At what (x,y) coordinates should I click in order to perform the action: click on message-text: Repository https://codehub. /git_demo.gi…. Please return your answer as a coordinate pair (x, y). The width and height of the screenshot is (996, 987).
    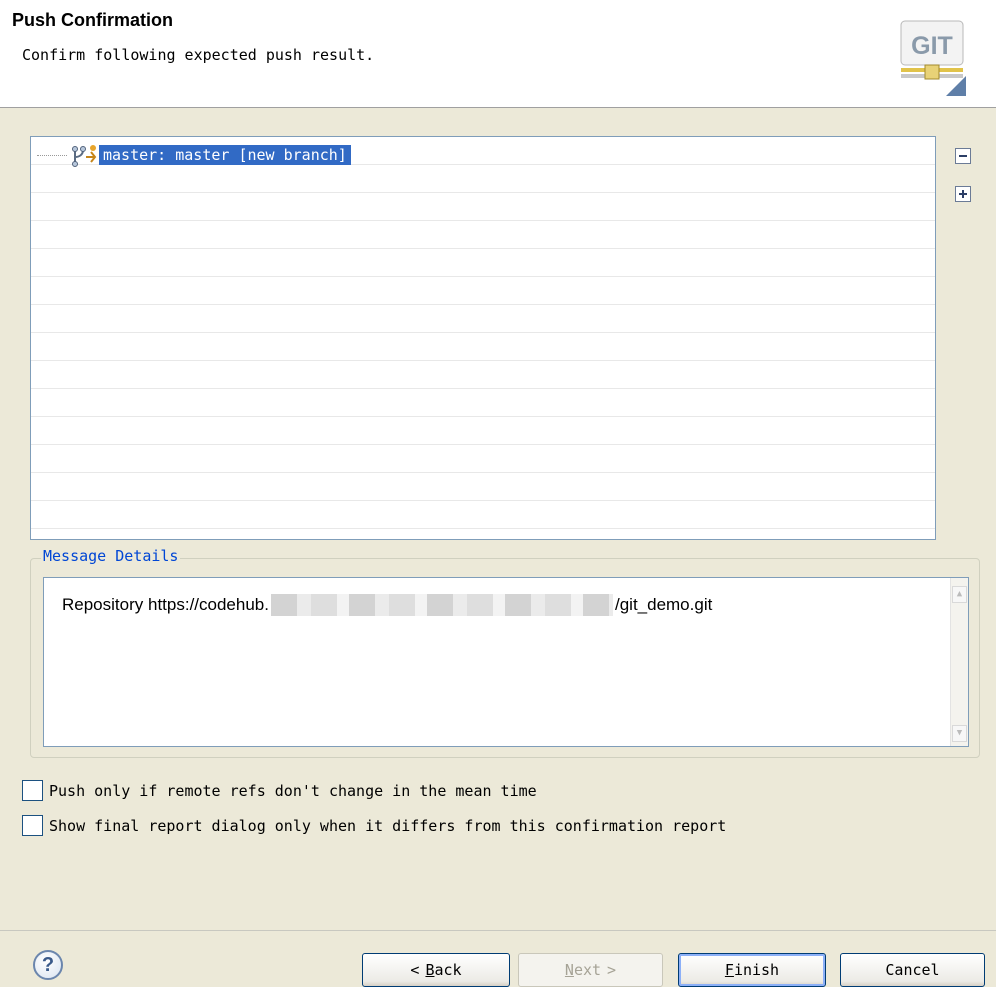
    Looking at the image, I should click on (387, 605).